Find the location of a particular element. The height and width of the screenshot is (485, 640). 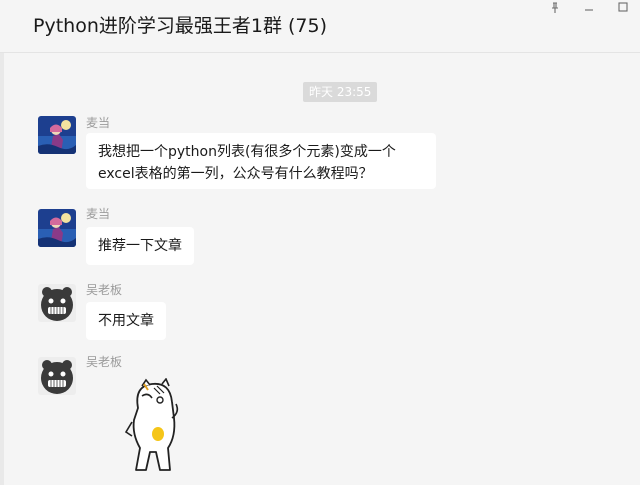

message-line: 不用文章 is located at coordinates (126, 321).